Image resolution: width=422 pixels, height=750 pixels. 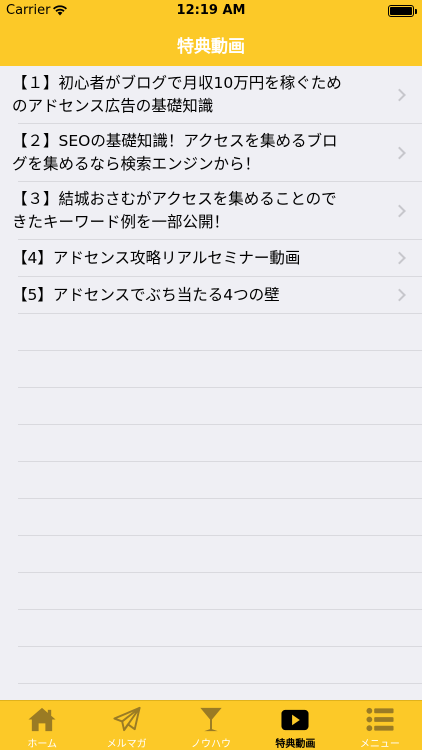 I want to click on status-bar: Carrier 12:19 AM, so click(x=211, y=11).